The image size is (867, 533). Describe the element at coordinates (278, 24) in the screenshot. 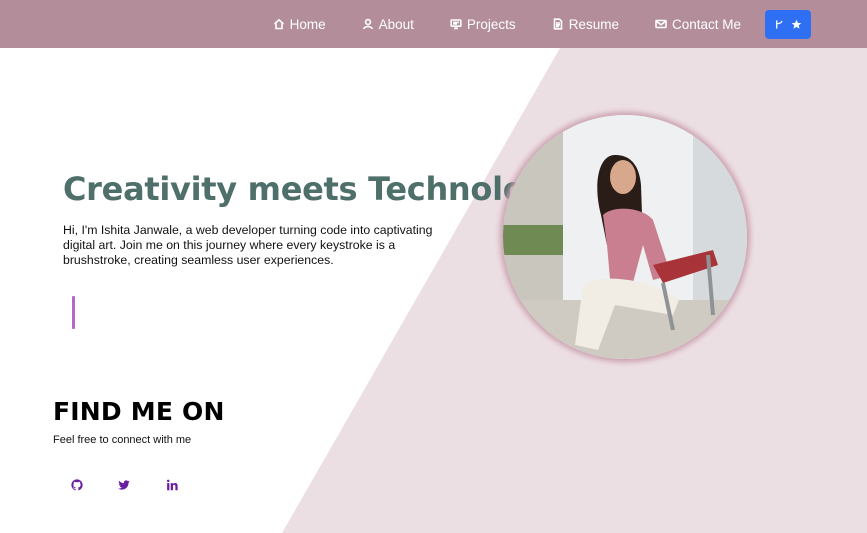

I see `home-icon` at that location.